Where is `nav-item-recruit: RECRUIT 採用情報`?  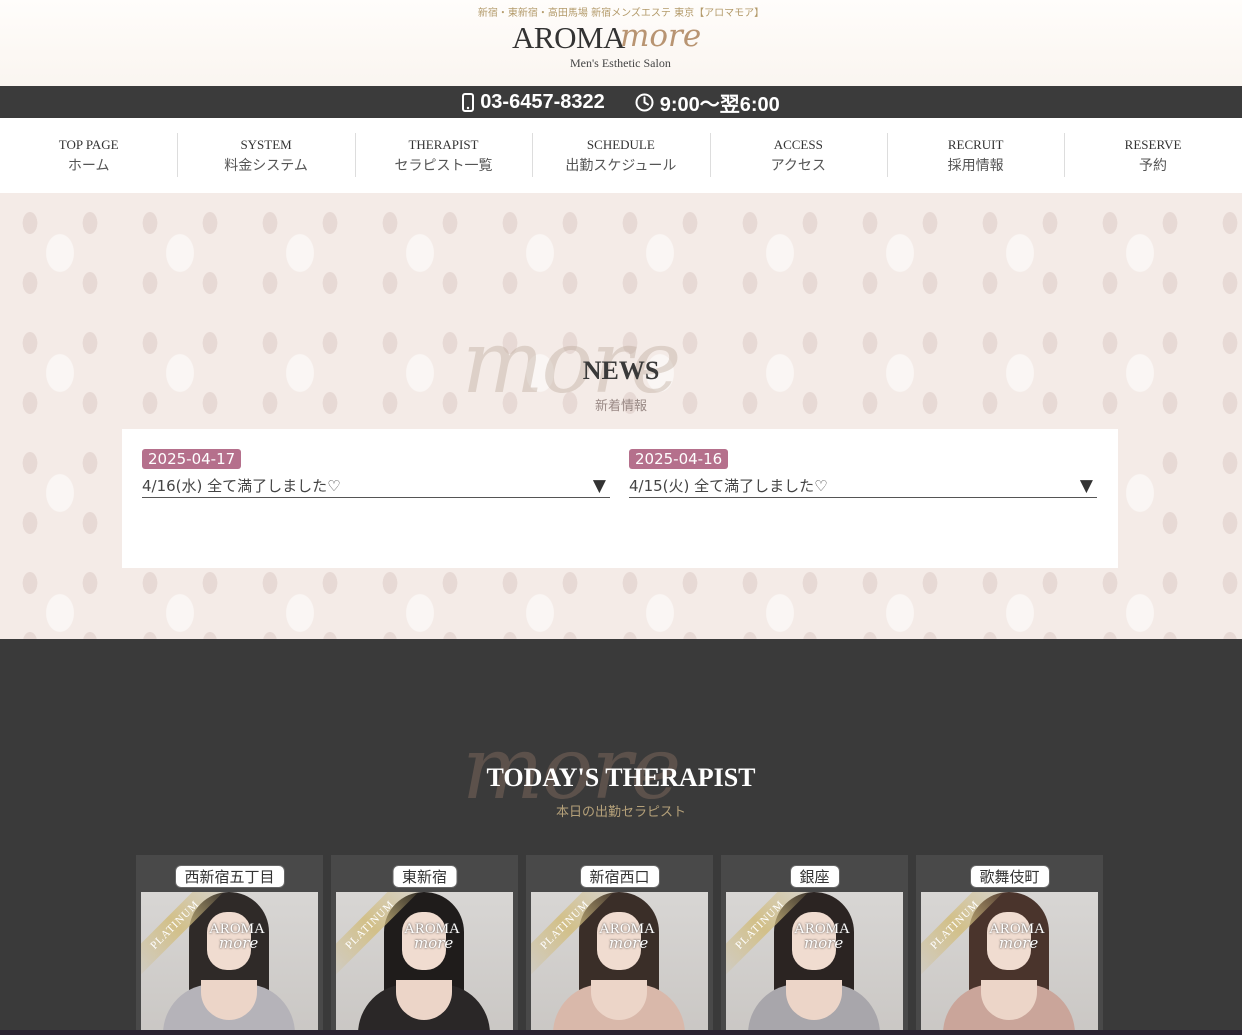
nav-item-recruit: RECRUIT 採用情報 is located at coordinates (975, 155).